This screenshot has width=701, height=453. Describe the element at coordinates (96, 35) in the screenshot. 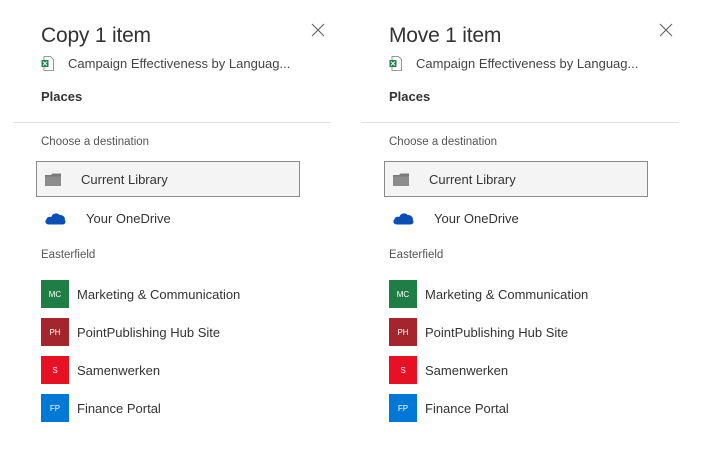

I see `panel-title: Copy 1 item` at that location.